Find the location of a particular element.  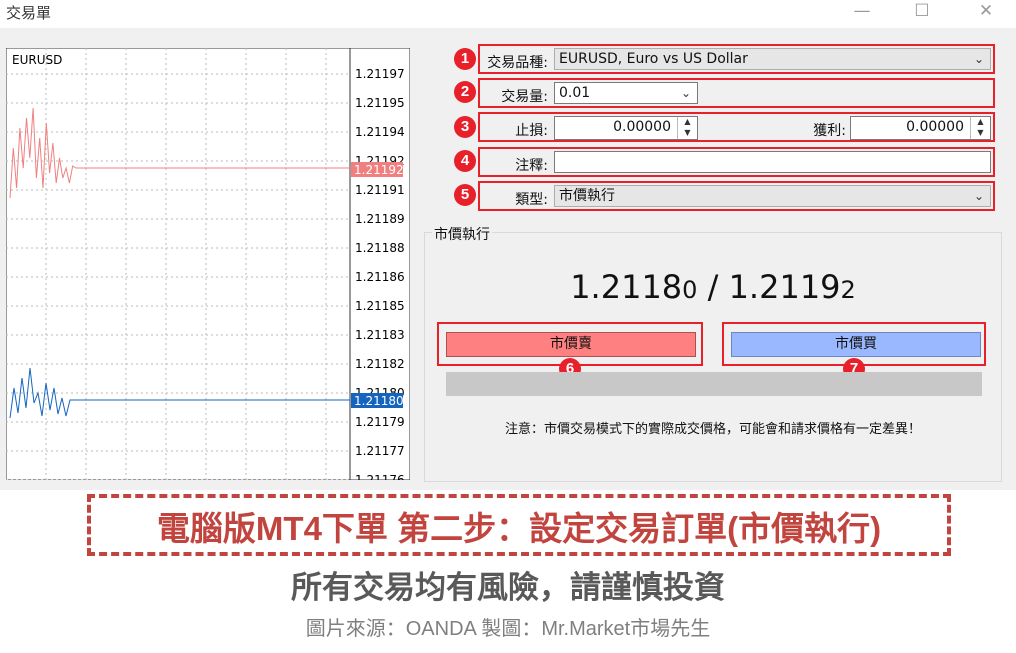

ask-price-label: 1.21192 is located at coordinates (379, 170).